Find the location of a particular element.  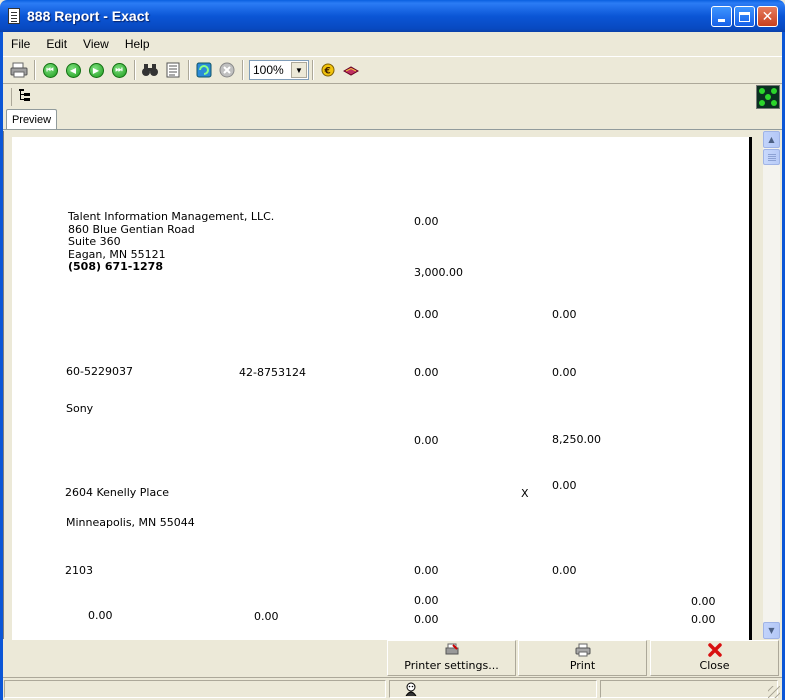

scroll-down-button: ▼ is located at coordinates (771, 630).